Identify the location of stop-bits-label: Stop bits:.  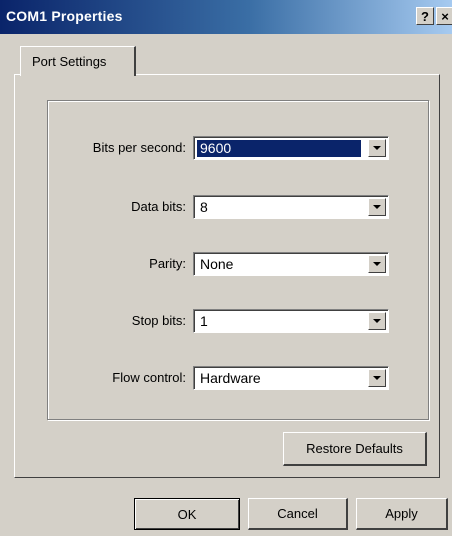
(158, 320).